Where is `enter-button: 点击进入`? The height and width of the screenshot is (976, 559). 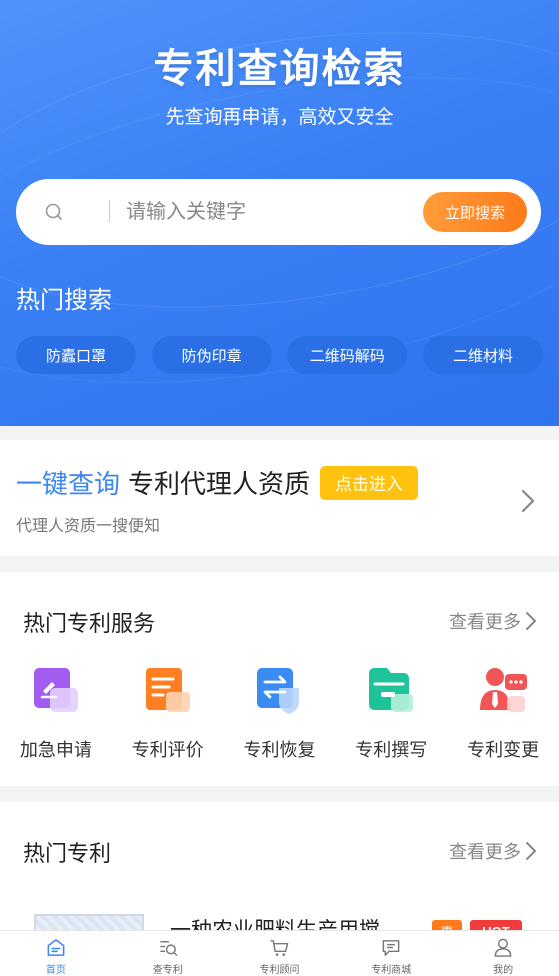 enter-button: 点击进入 is located at coordinates (369, 482).